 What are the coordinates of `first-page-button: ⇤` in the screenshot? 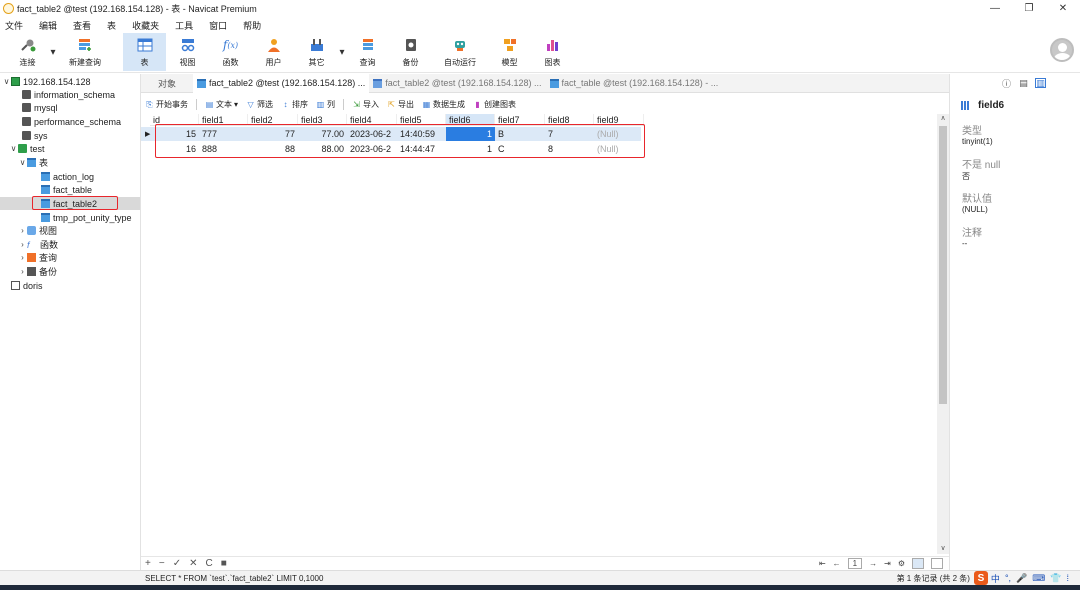 It's located at (822, 563).